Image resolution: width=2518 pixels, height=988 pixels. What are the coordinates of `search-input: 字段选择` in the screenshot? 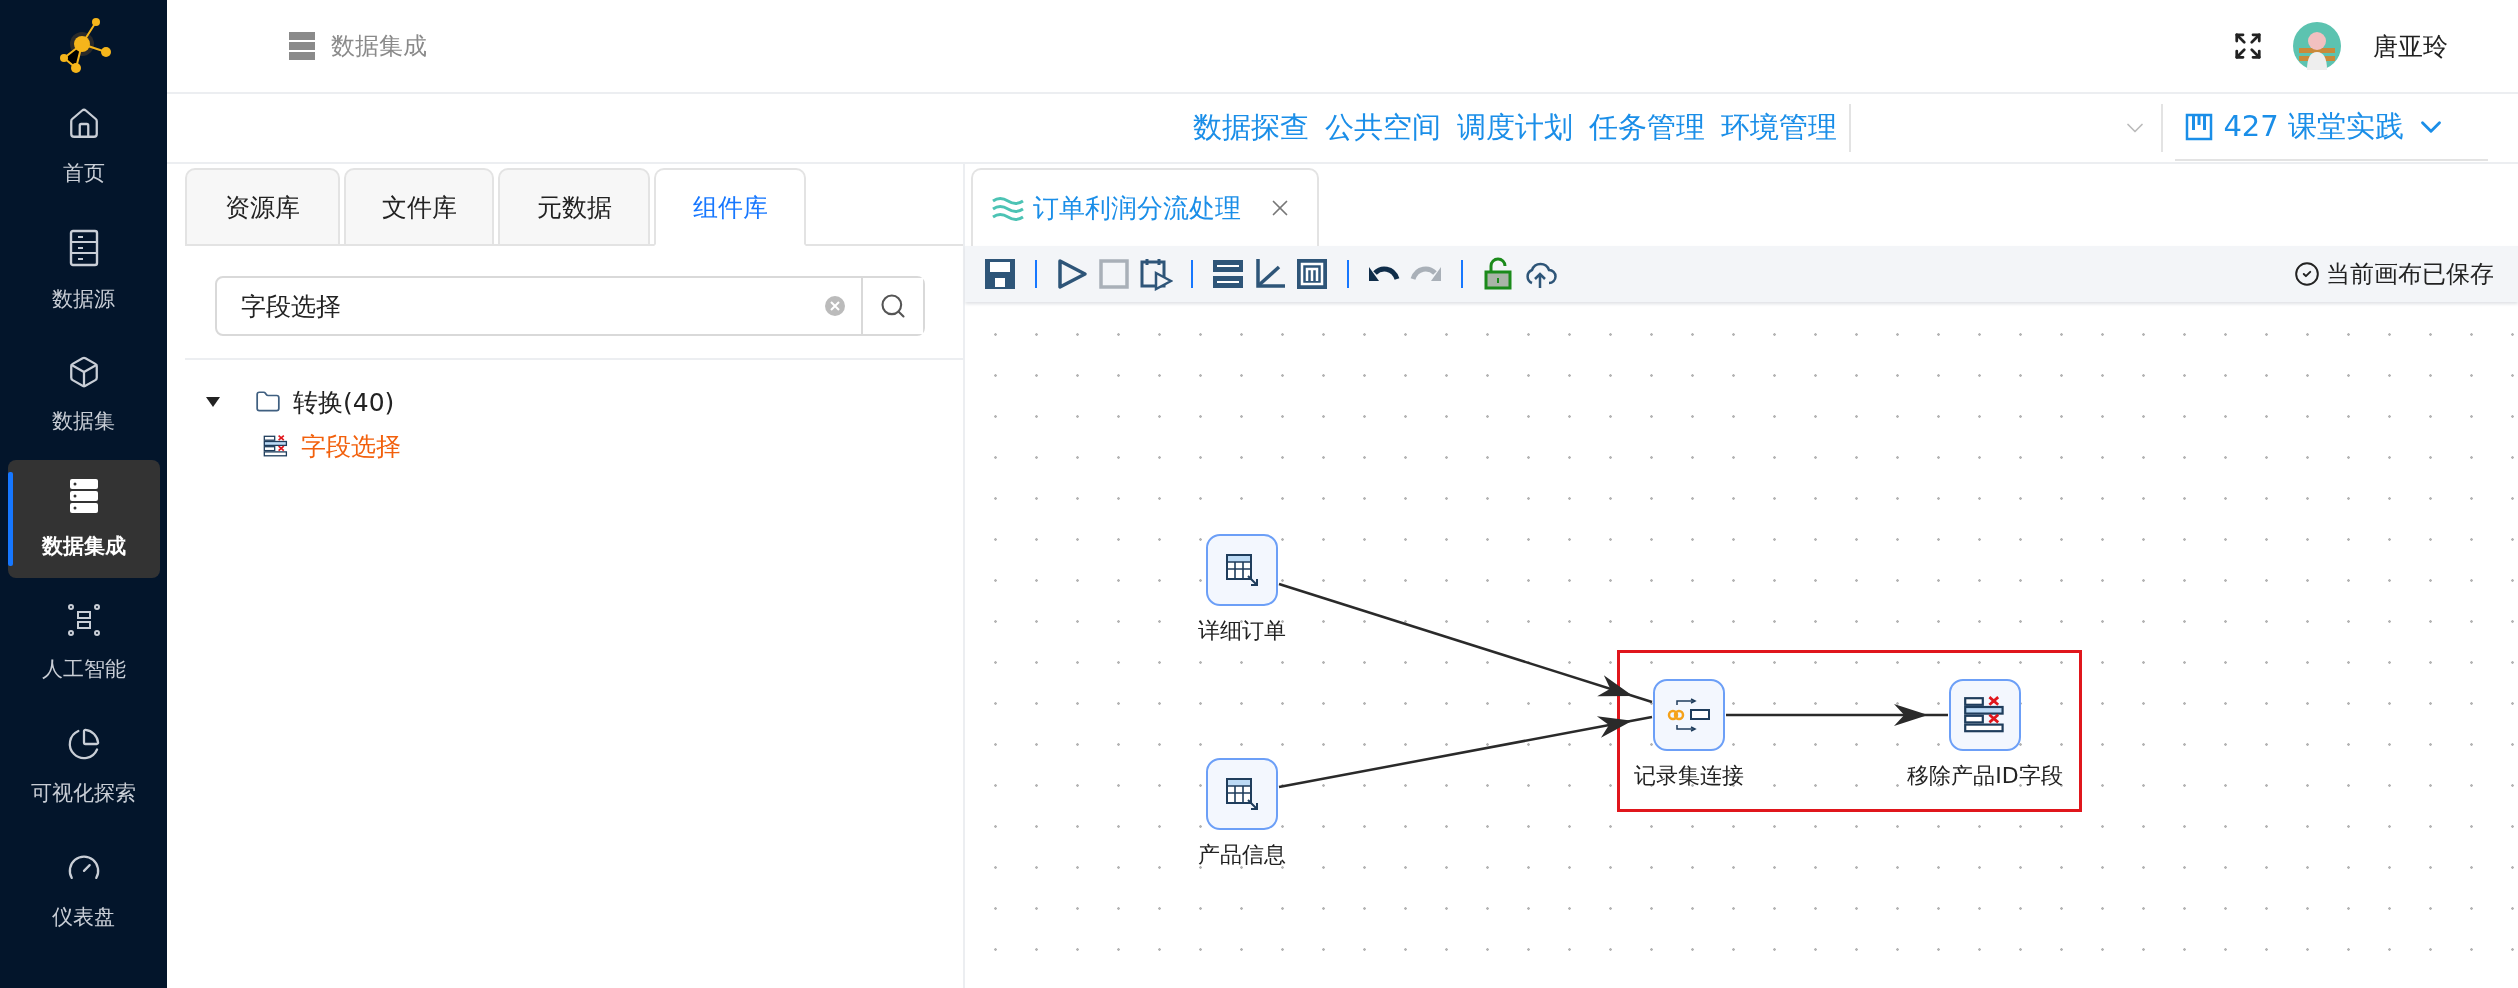 It's located at (521, 306).